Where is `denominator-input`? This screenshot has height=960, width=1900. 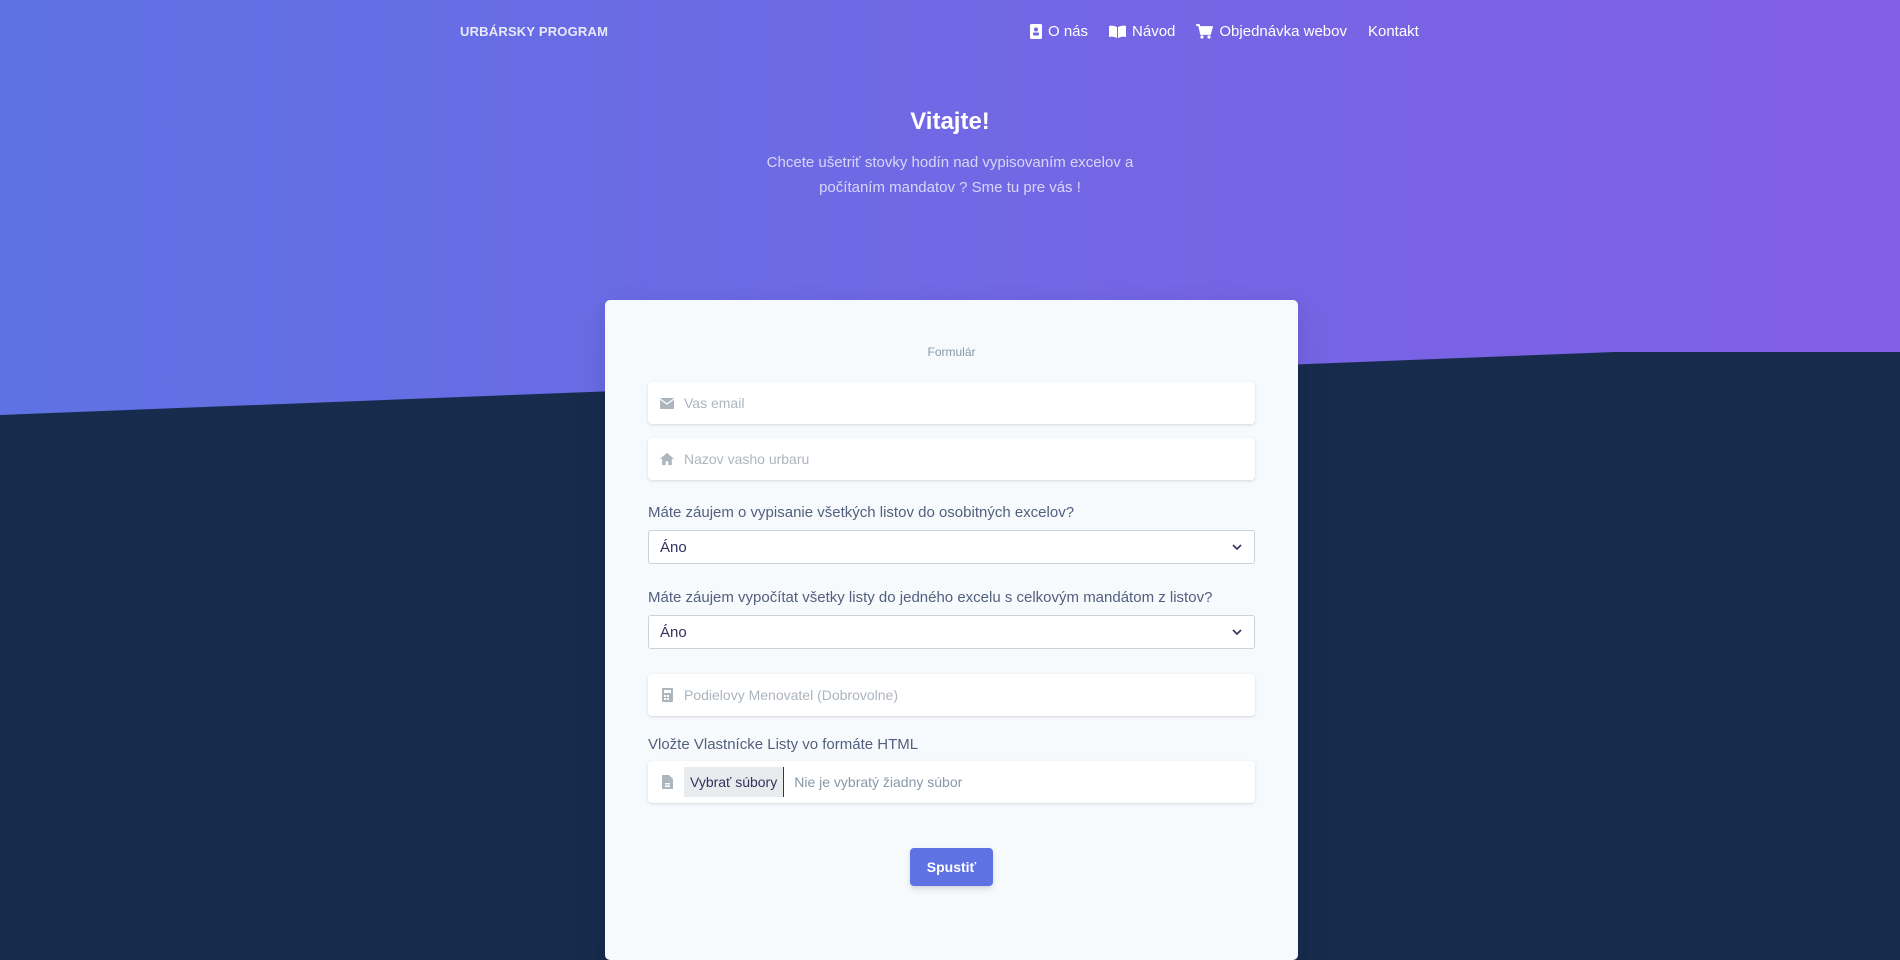 denominator-input is located at coordinates (964, 695).